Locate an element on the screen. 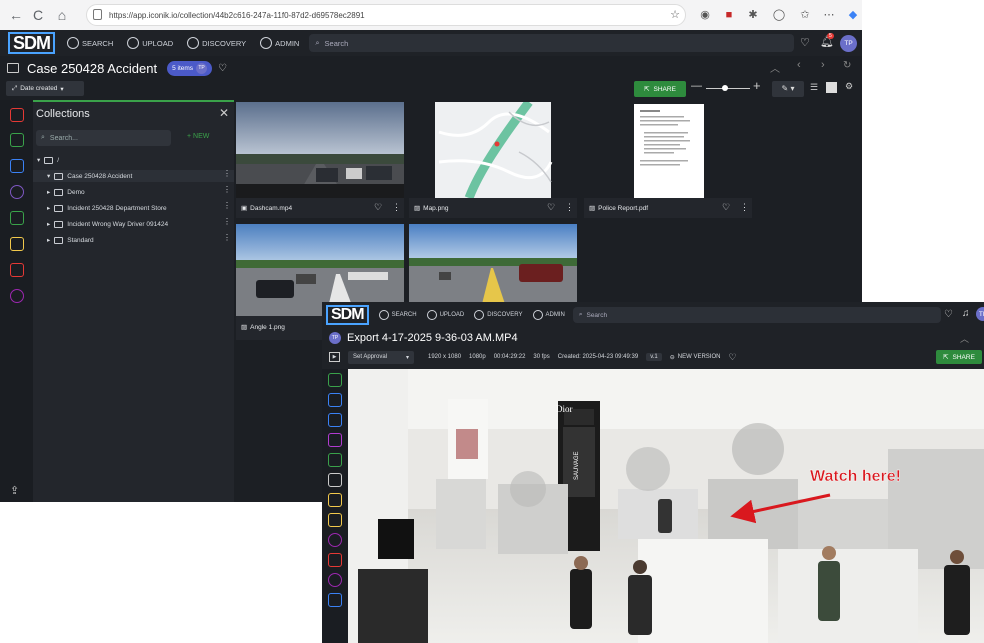 This screenshot has height=643, width=984. extension-red-icon: ■ is located at coordinates (729, 15).